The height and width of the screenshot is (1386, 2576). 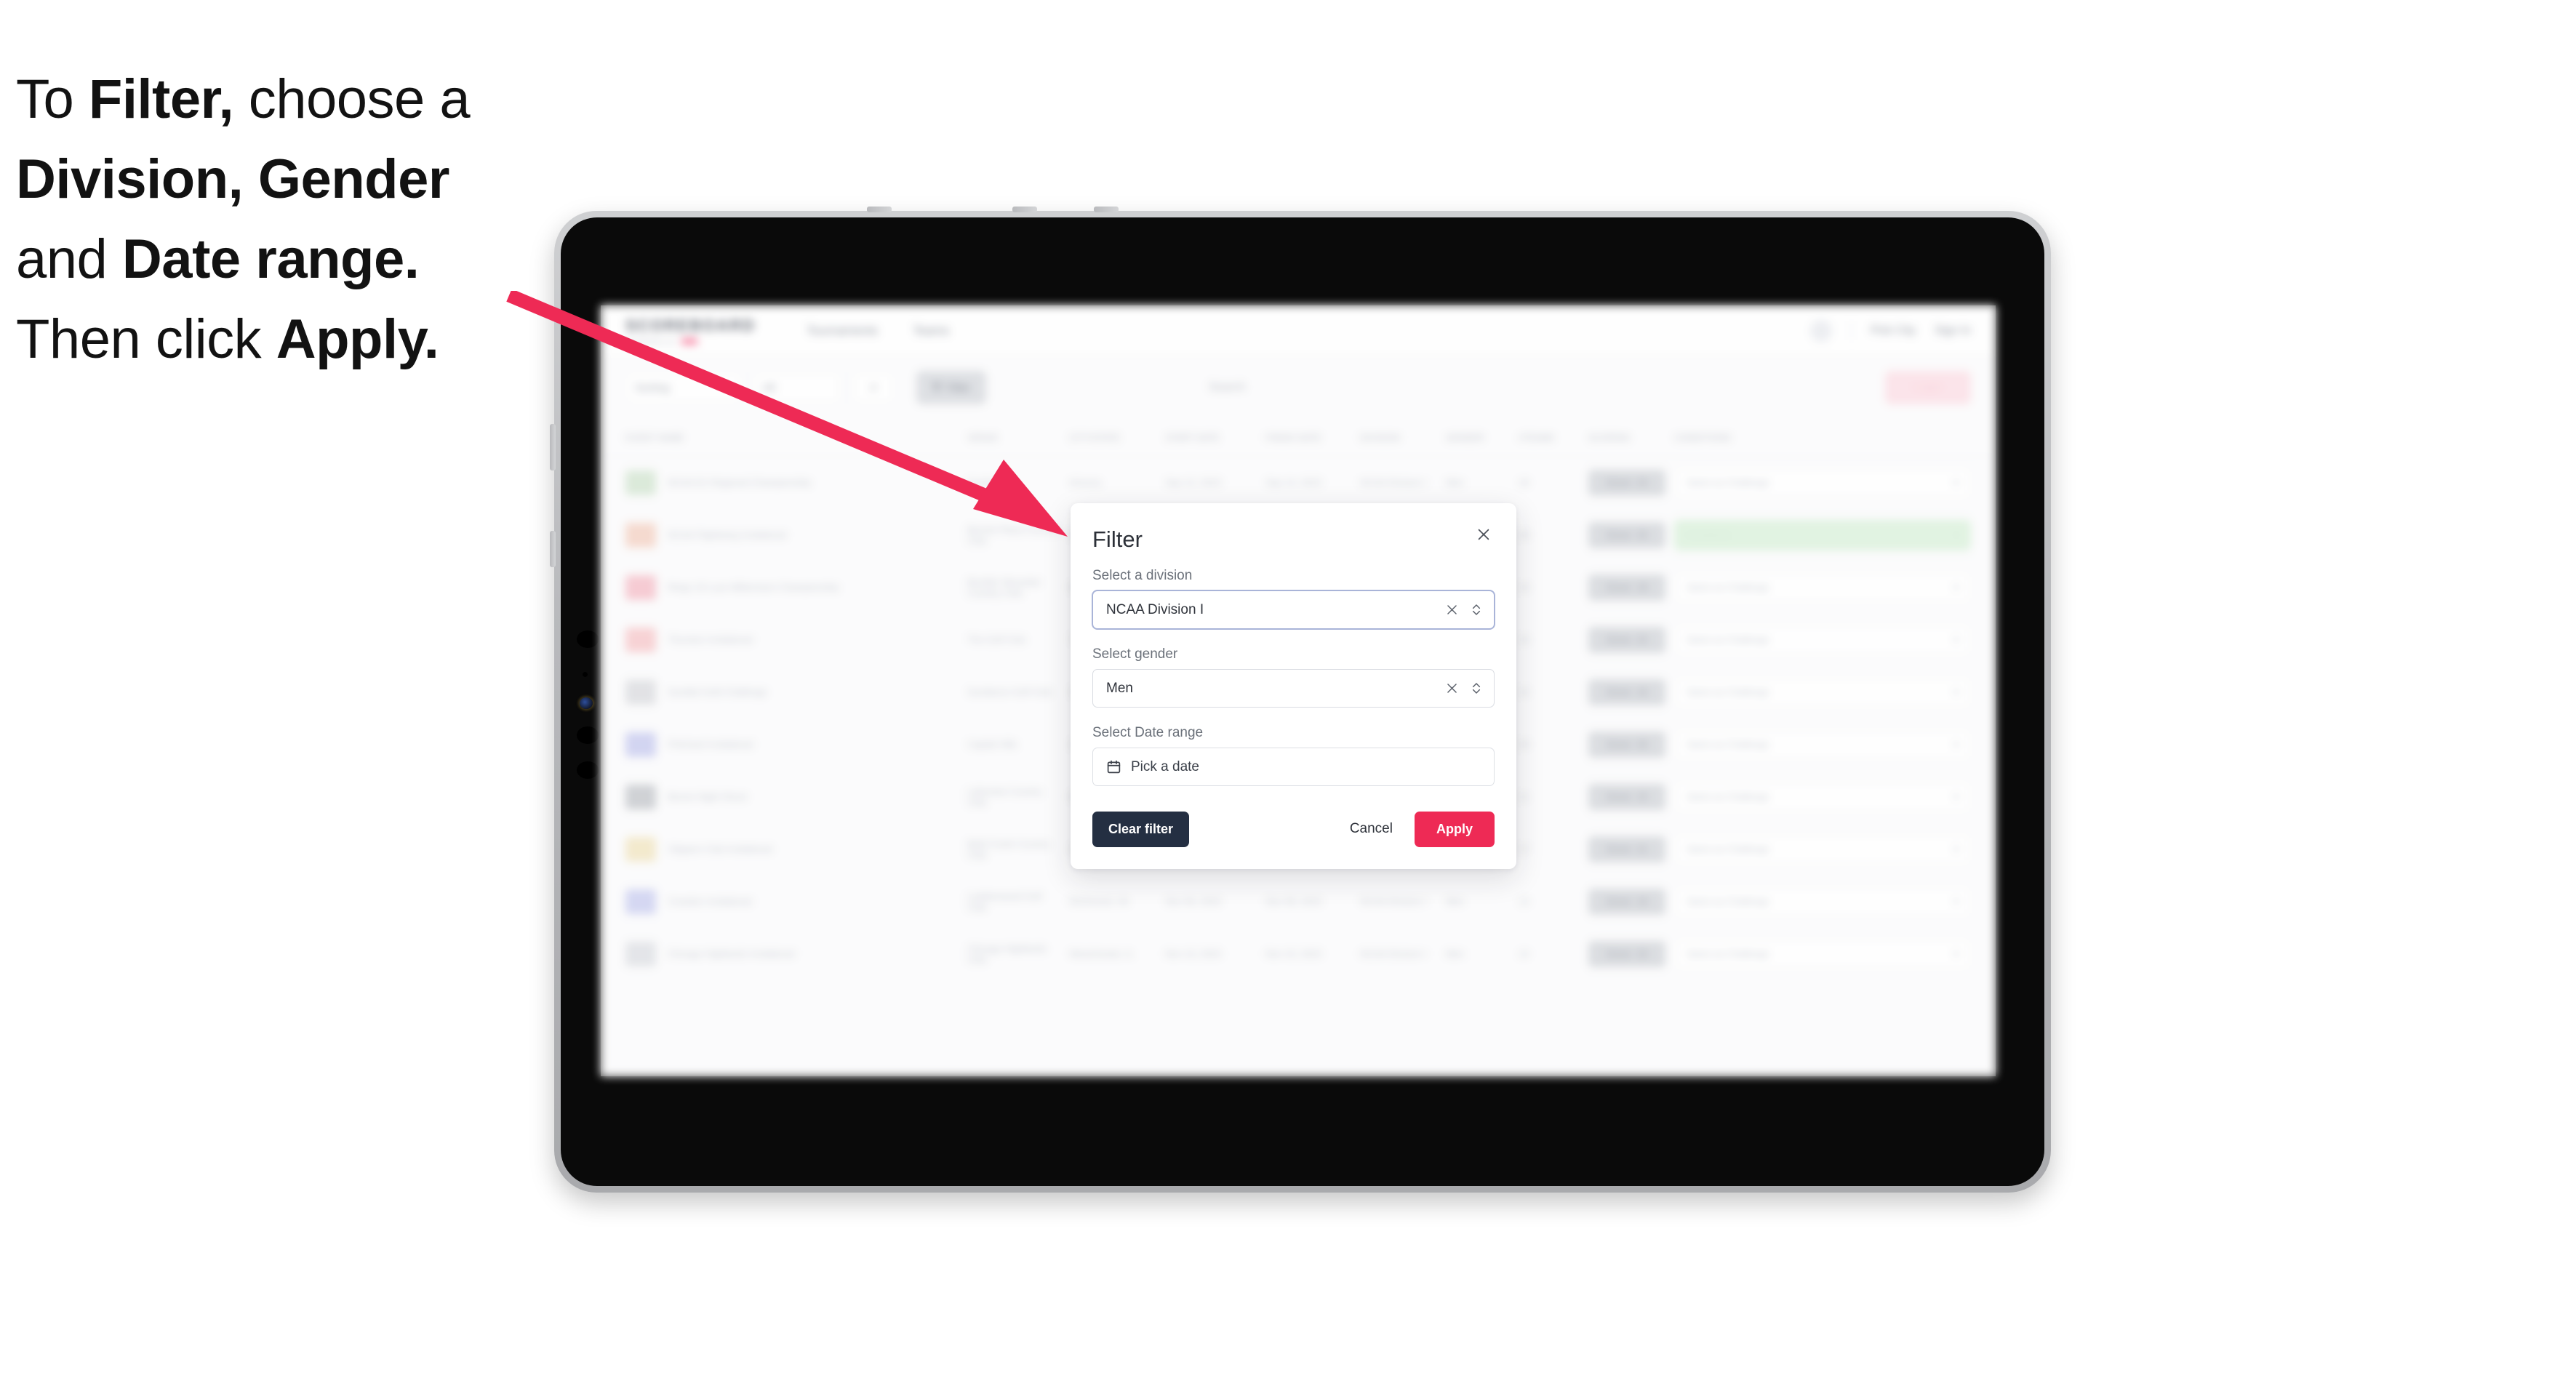 What do you see at coordinates (1114, 767) in the screenshot?
I see `calendar-icon` at bounding box center [1114, 767].